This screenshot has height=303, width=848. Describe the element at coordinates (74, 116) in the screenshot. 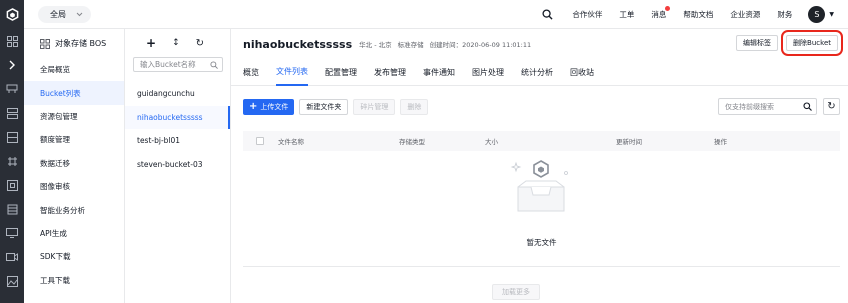

I see `sidenav-item-resource-packages: 资源包管理` at that location.